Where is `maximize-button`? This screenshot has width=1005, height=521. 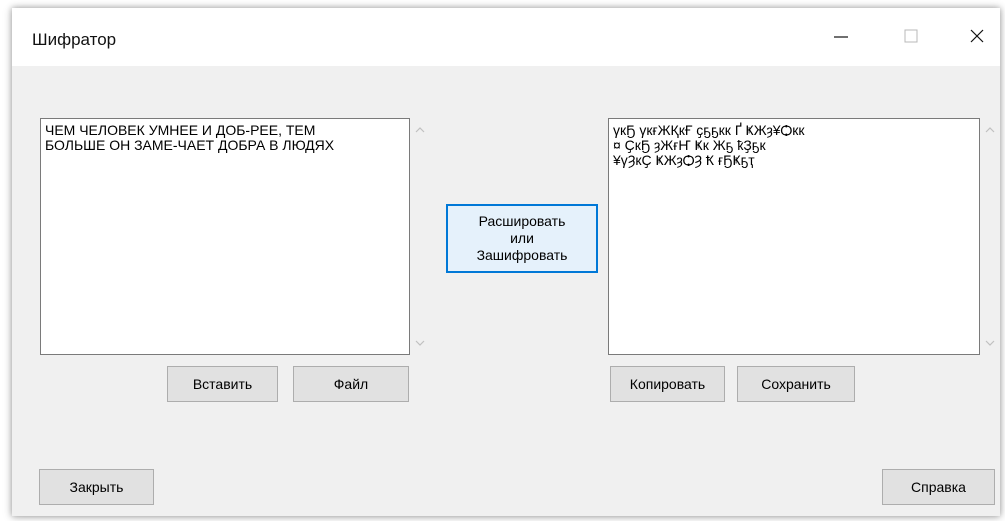
maximize-button is located at coordinates (911, 36).